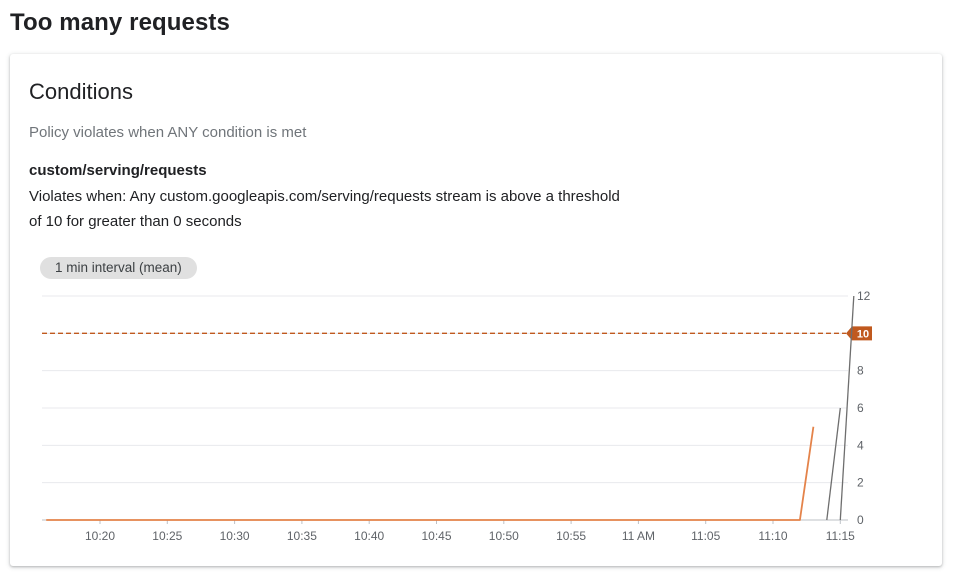 This screenshot has width=953, height=576. I want to click on series-line-gray, so click(833, 464).